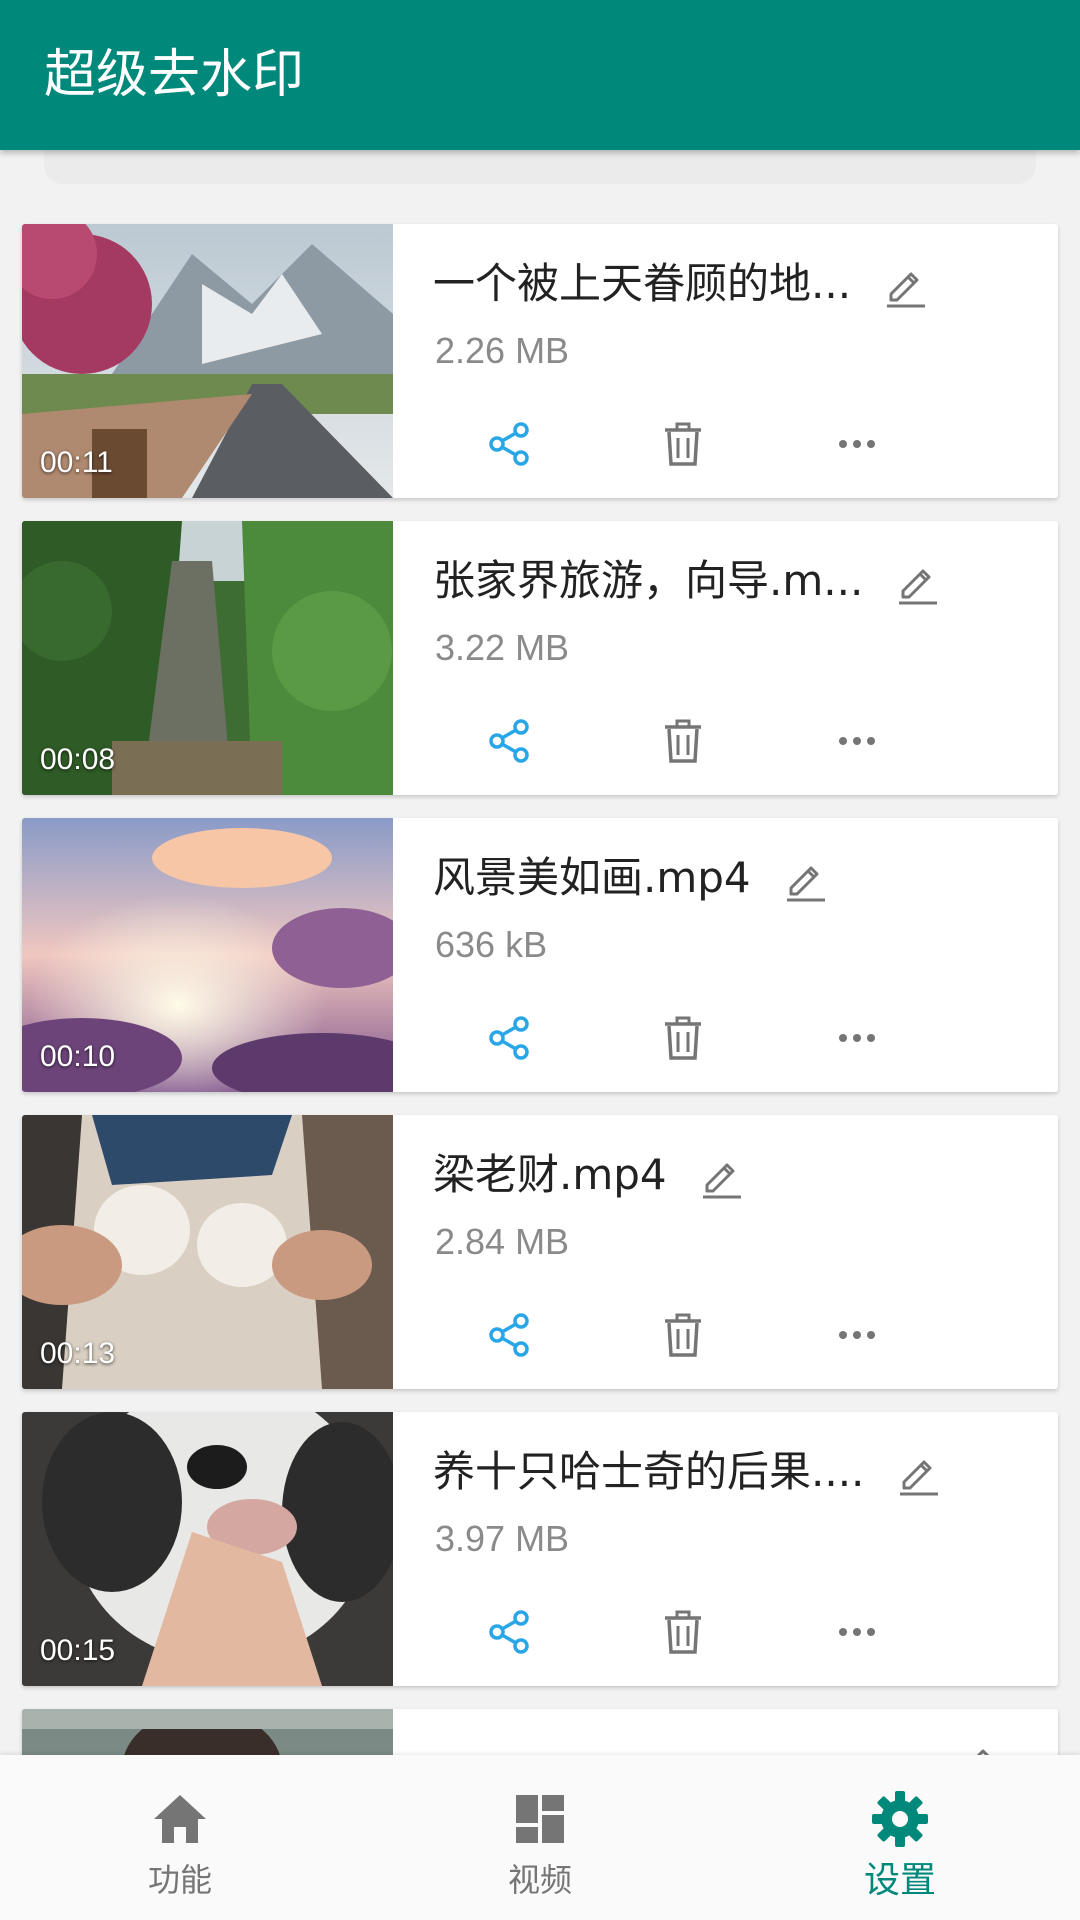  I want to click on video-card: 00:10 风景美如画.mp4 636 kB, so click(540, 955).